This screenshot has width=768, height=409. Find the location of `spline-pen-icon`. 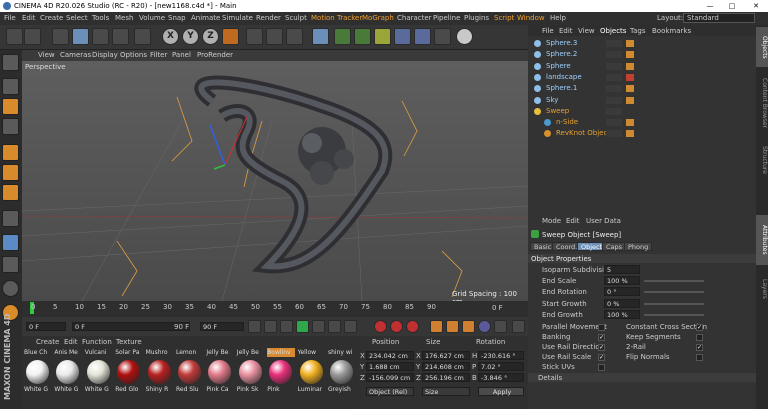

spline-pen-icon is located at coordinates (342, 36).